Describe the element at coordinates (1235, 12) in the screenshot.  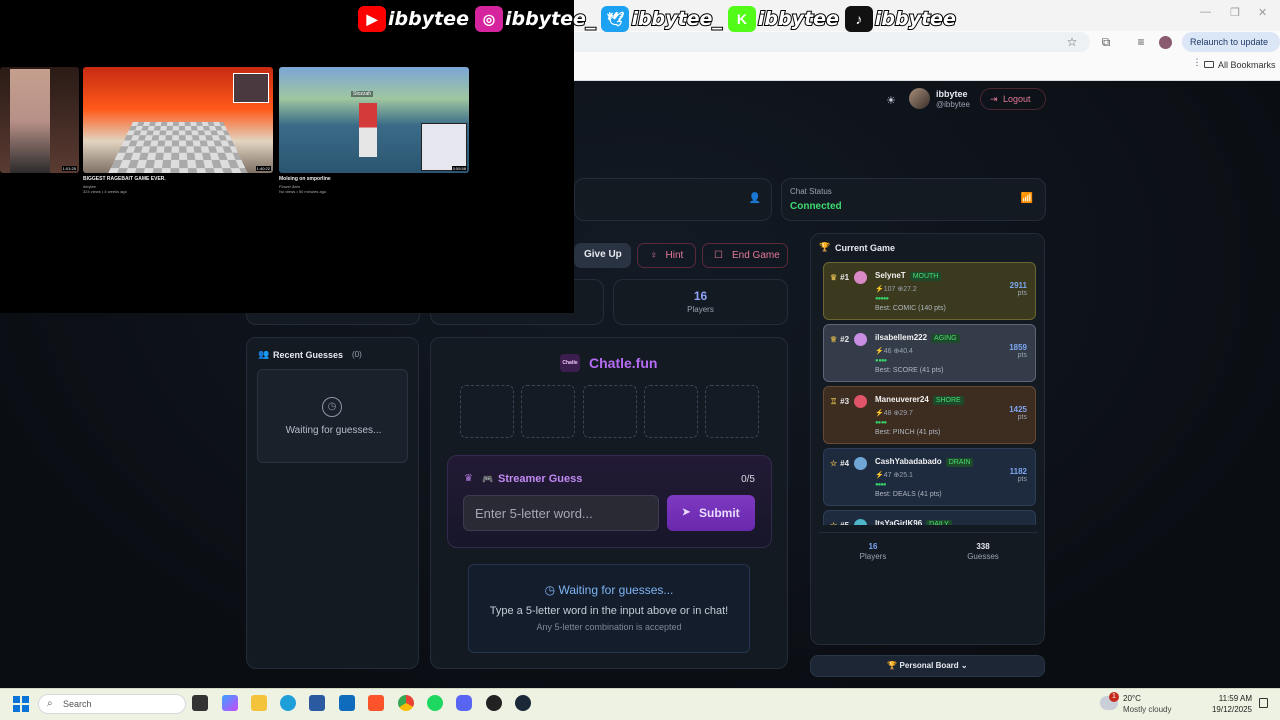
I see `maximize-icon: ❐` at that location.